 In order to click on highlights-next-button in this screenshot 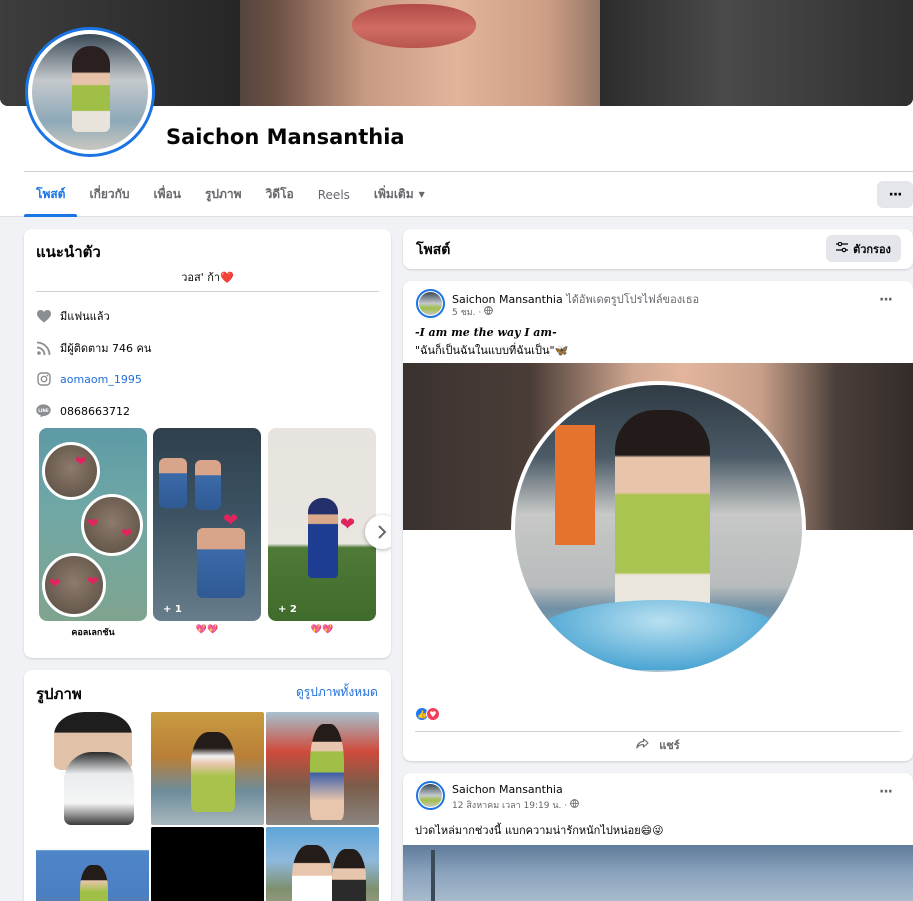, I will do `click(378, 532)`.